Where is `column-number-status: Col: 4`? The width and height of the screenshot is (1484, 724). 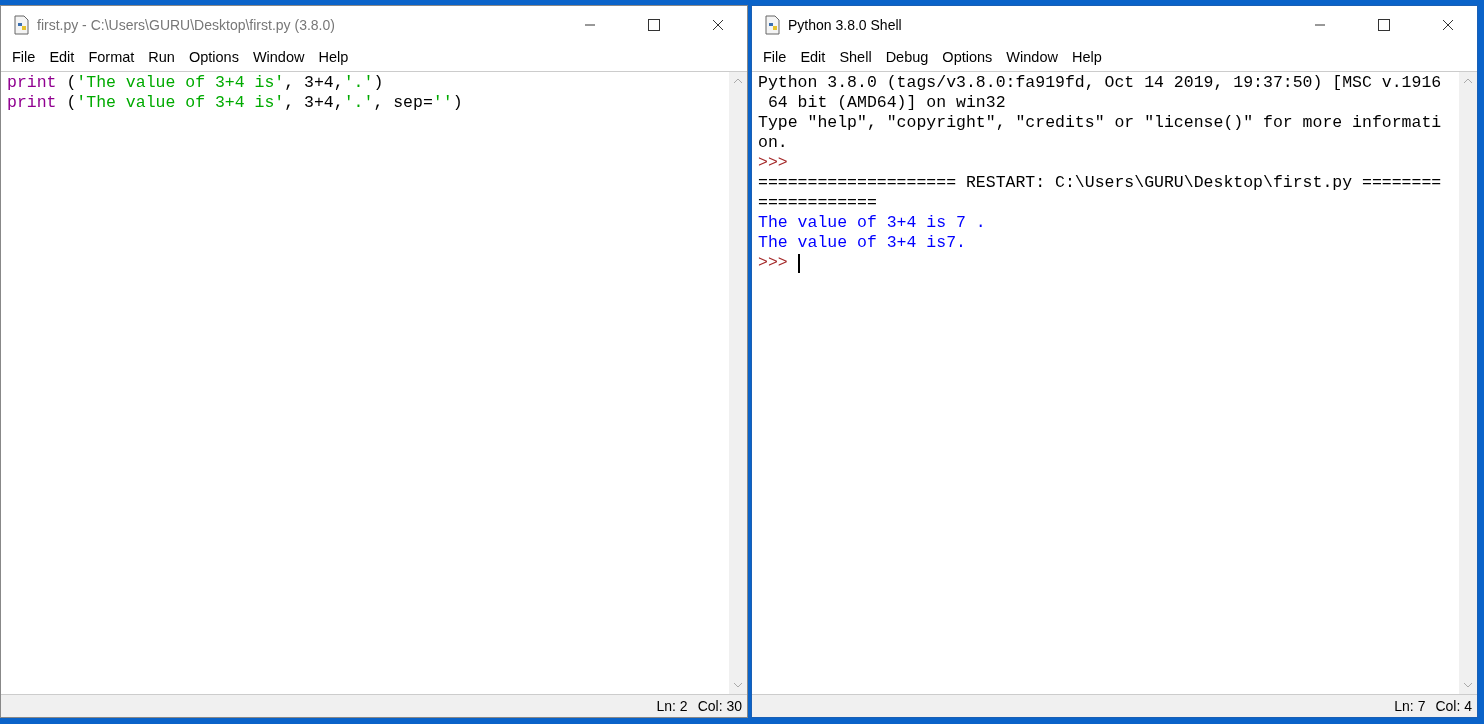
column-number-status: Col: 4 is located at coordinates (1453, 706).